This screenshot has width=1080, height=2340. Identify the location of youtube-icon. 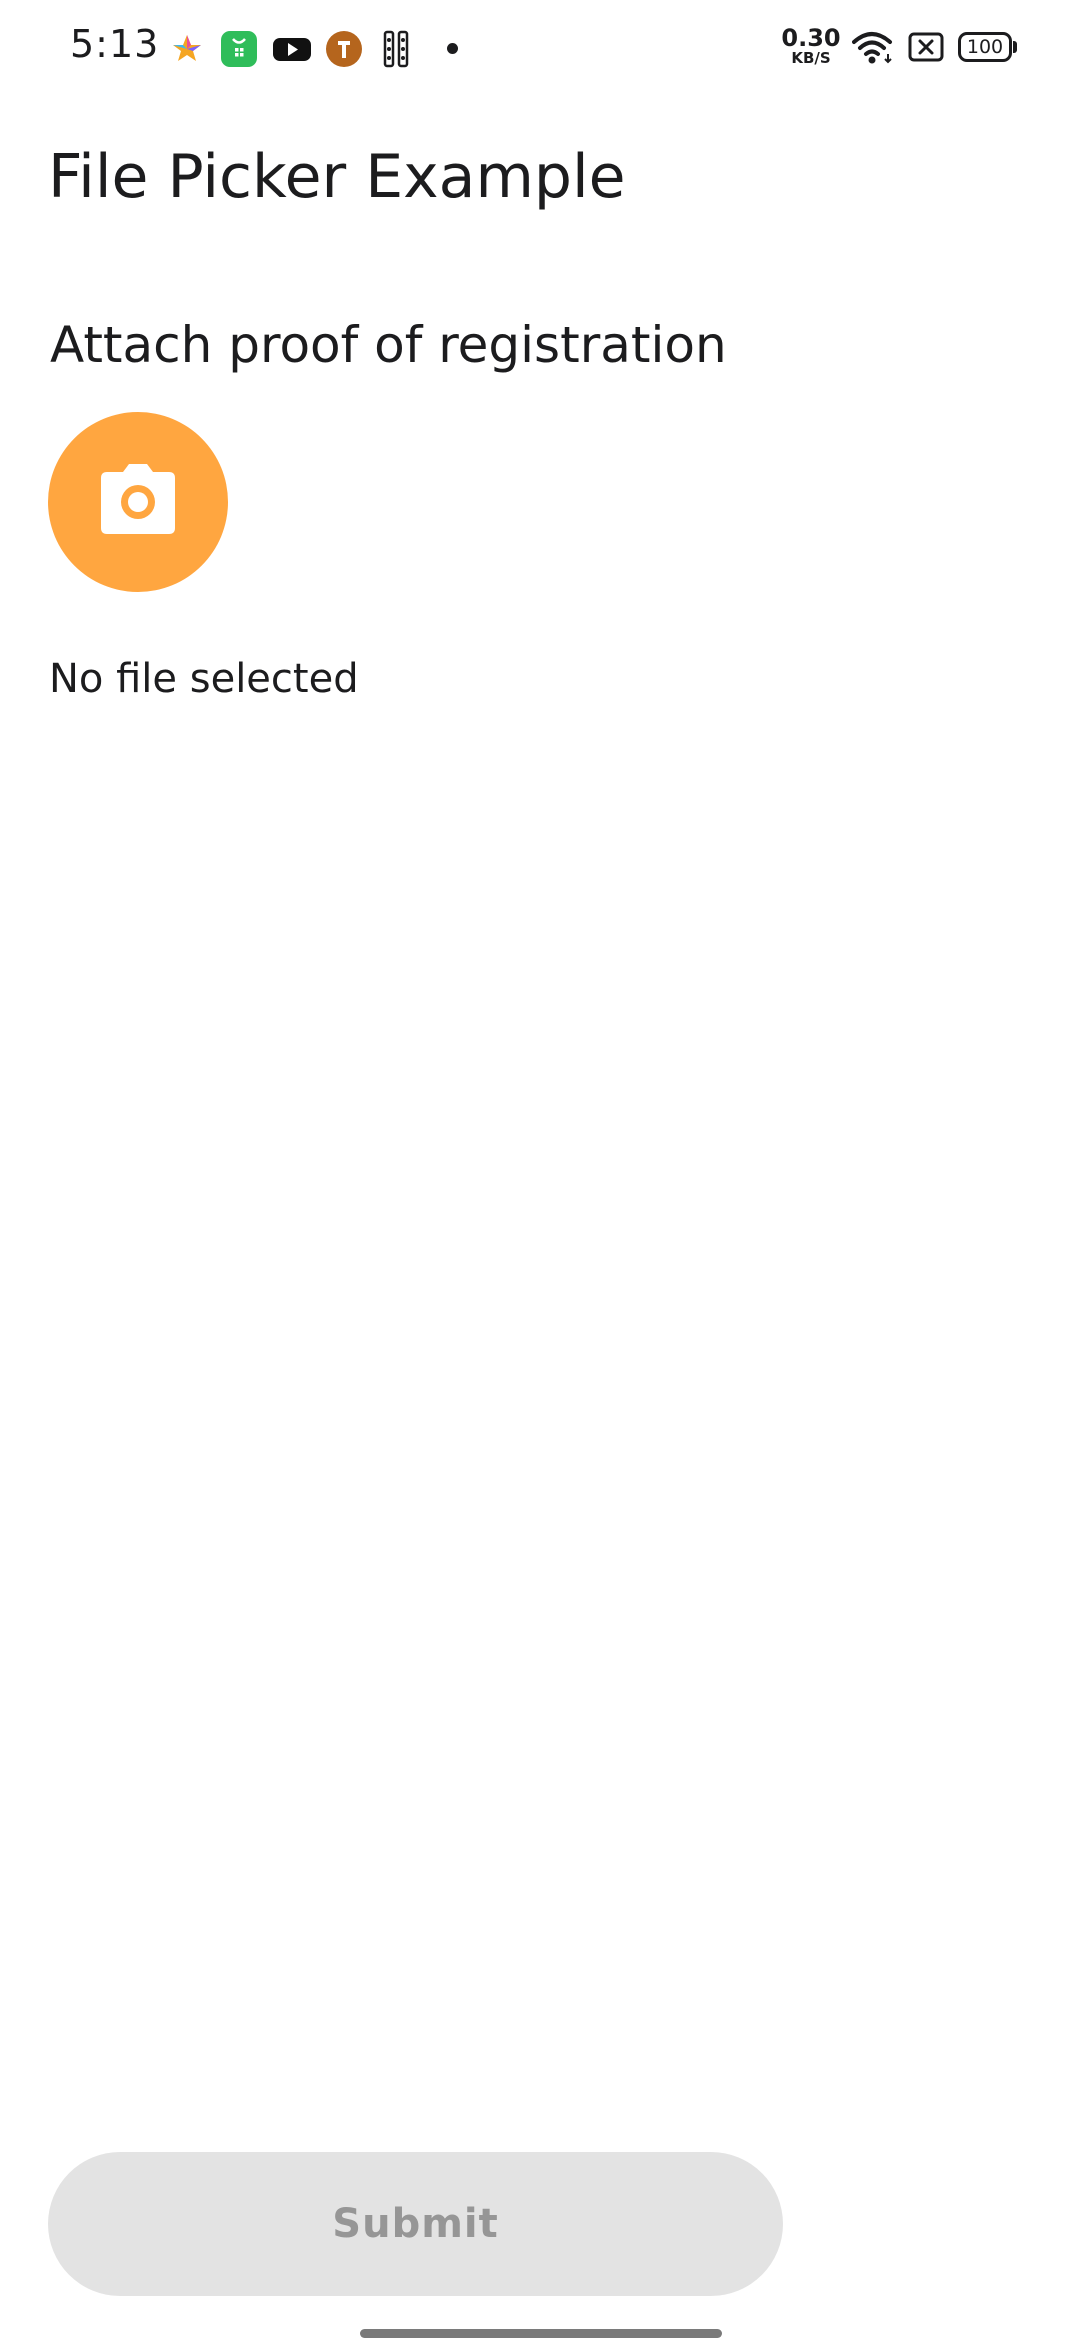
(292, 49).